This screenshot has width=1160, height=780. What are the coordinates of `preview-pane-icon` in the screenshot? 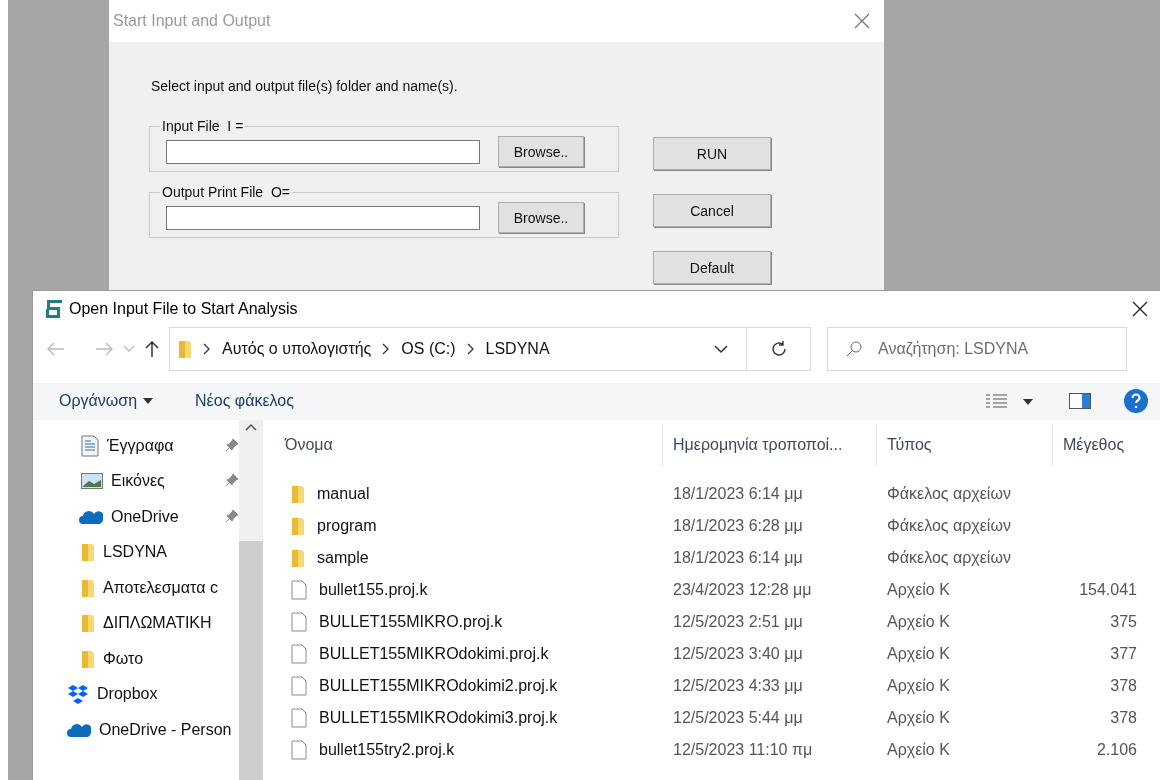 It's located at (1080, 401).